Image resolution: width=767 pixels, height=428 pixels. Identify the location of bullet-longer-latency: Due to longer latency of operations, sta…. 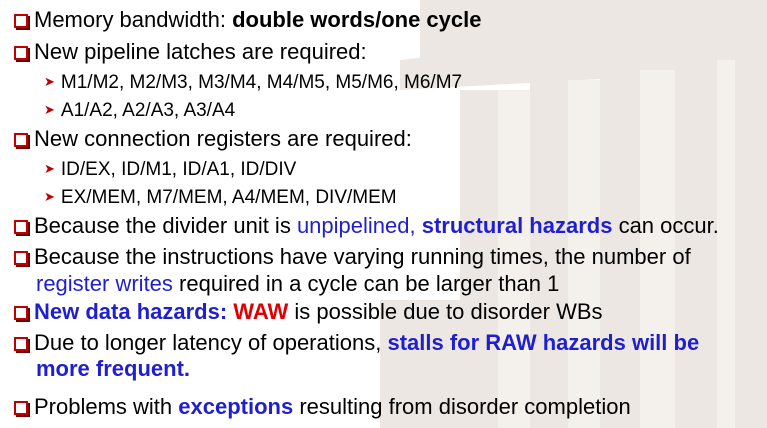
(356, 343).